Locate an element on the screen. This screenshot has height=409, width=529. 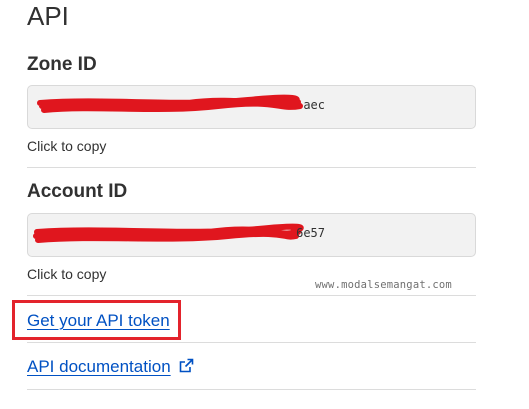
zone-id-value-box: aec is located at coordinates (251, 107).